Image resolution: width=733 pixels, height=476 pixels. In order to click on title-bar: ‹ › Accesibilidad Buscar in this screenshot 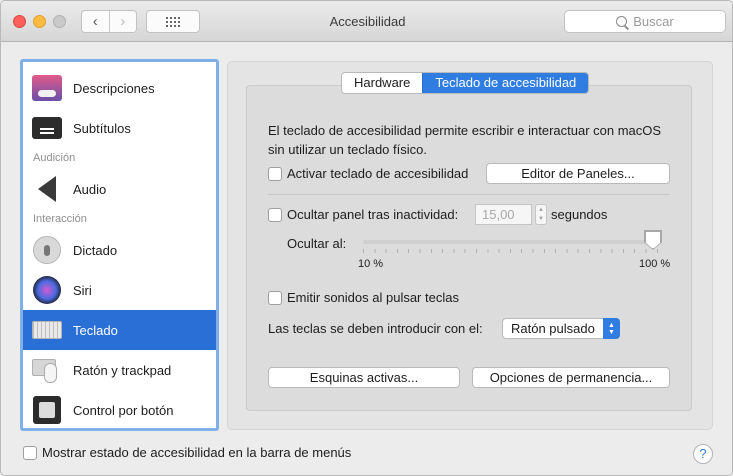, I will do `click(366, 21)`.